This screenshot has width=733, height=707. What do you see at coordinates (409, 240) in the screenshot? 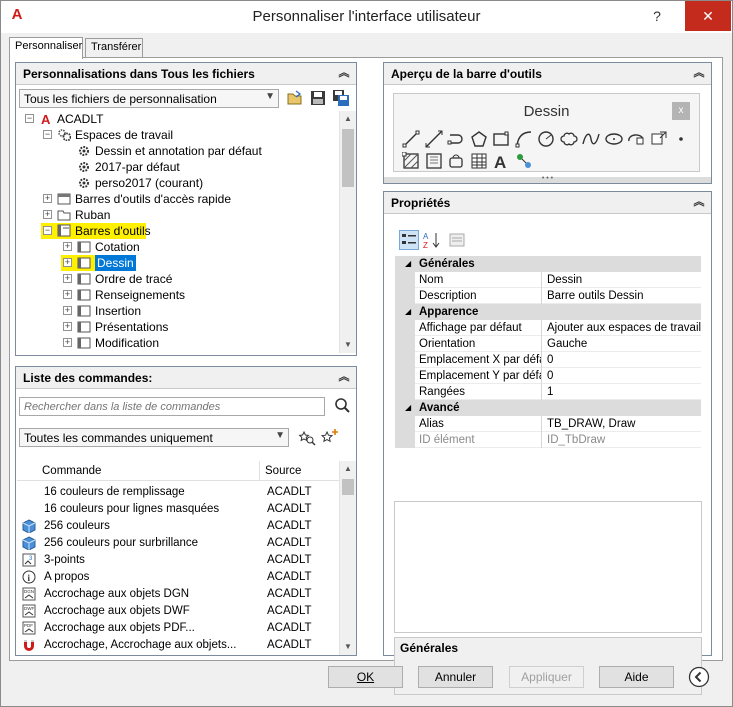
I see `categorized-view-icon` at bounding box center [409, 240].